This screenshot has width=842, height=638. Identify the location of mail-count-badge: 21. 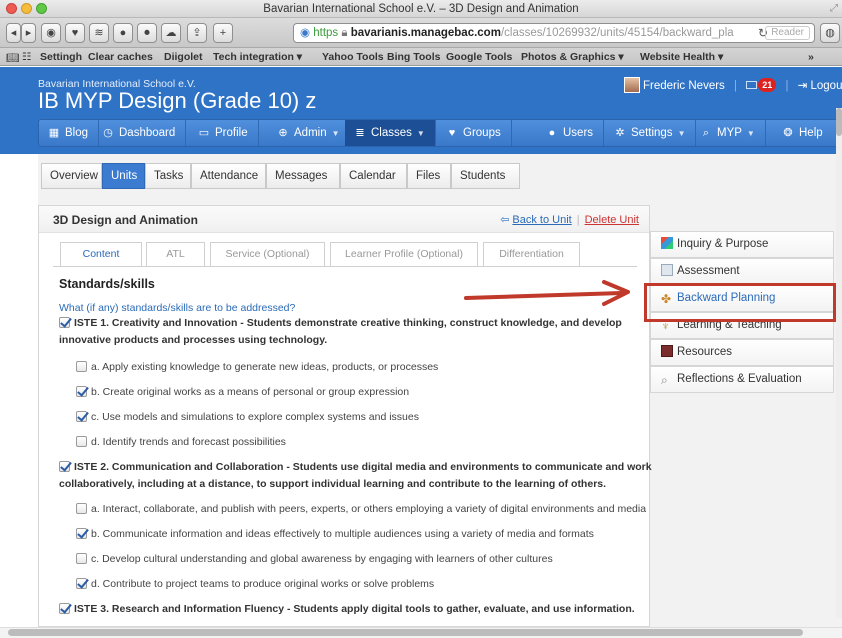
(767, 85).